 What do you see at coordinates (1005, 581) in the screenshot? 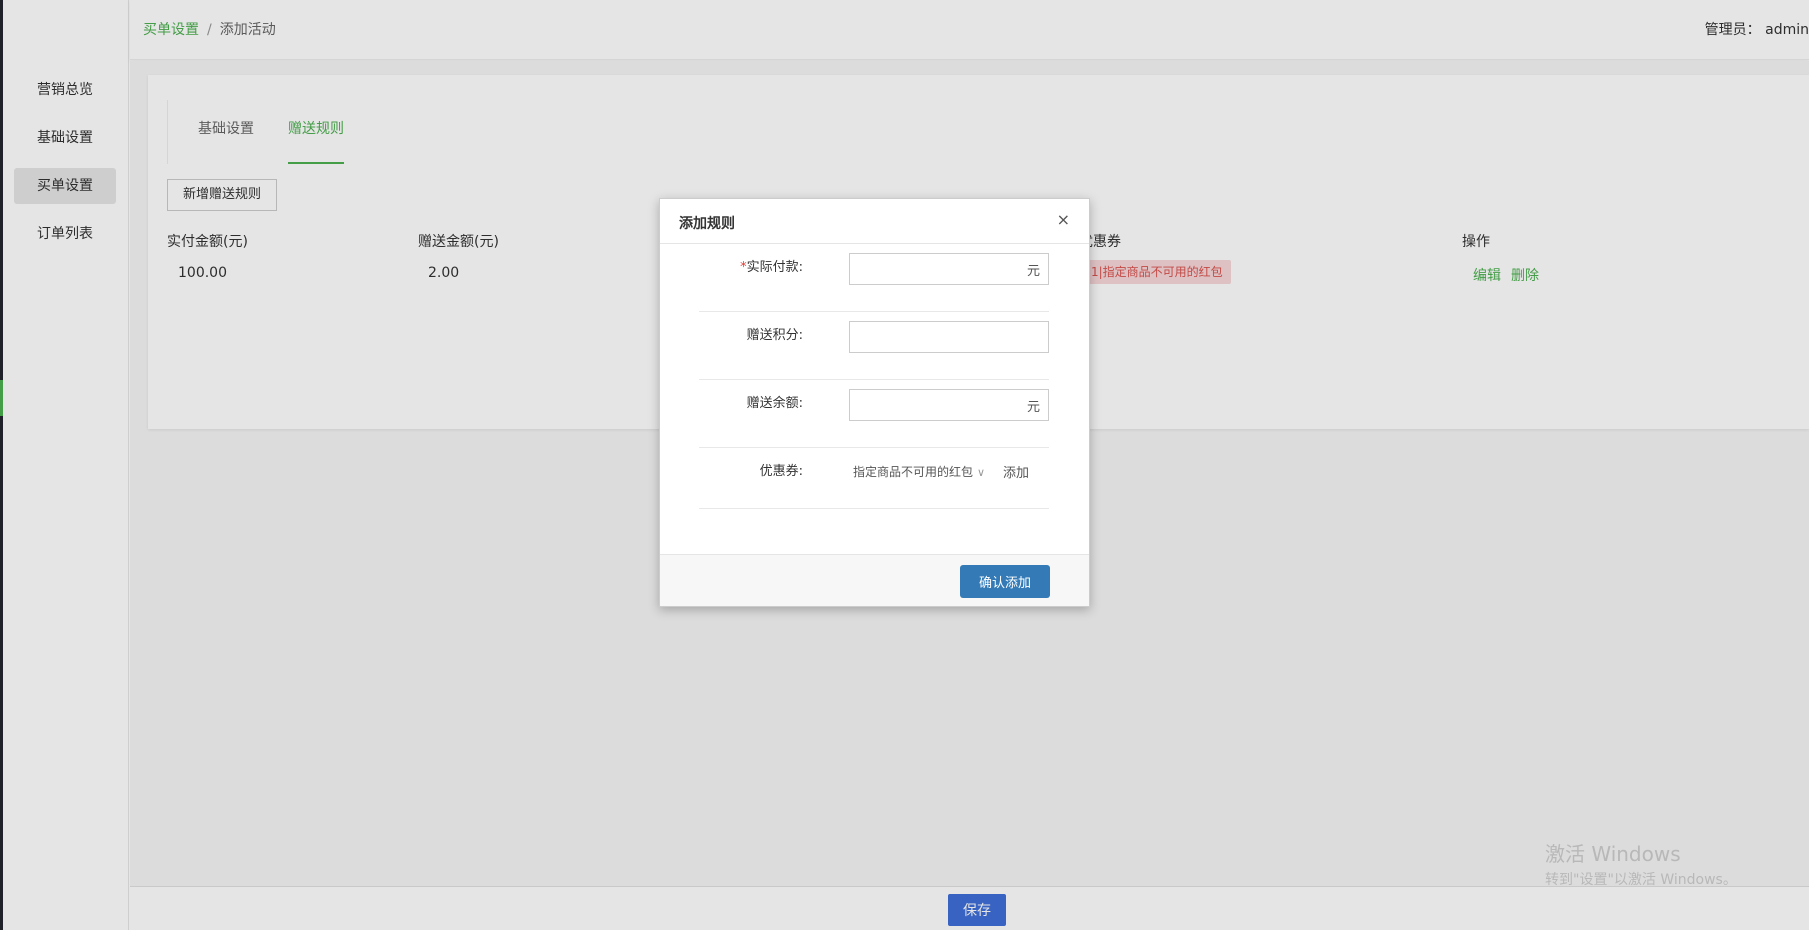
I see `confirm-add-button: 确认添加` at bounding box center [1005, 581].